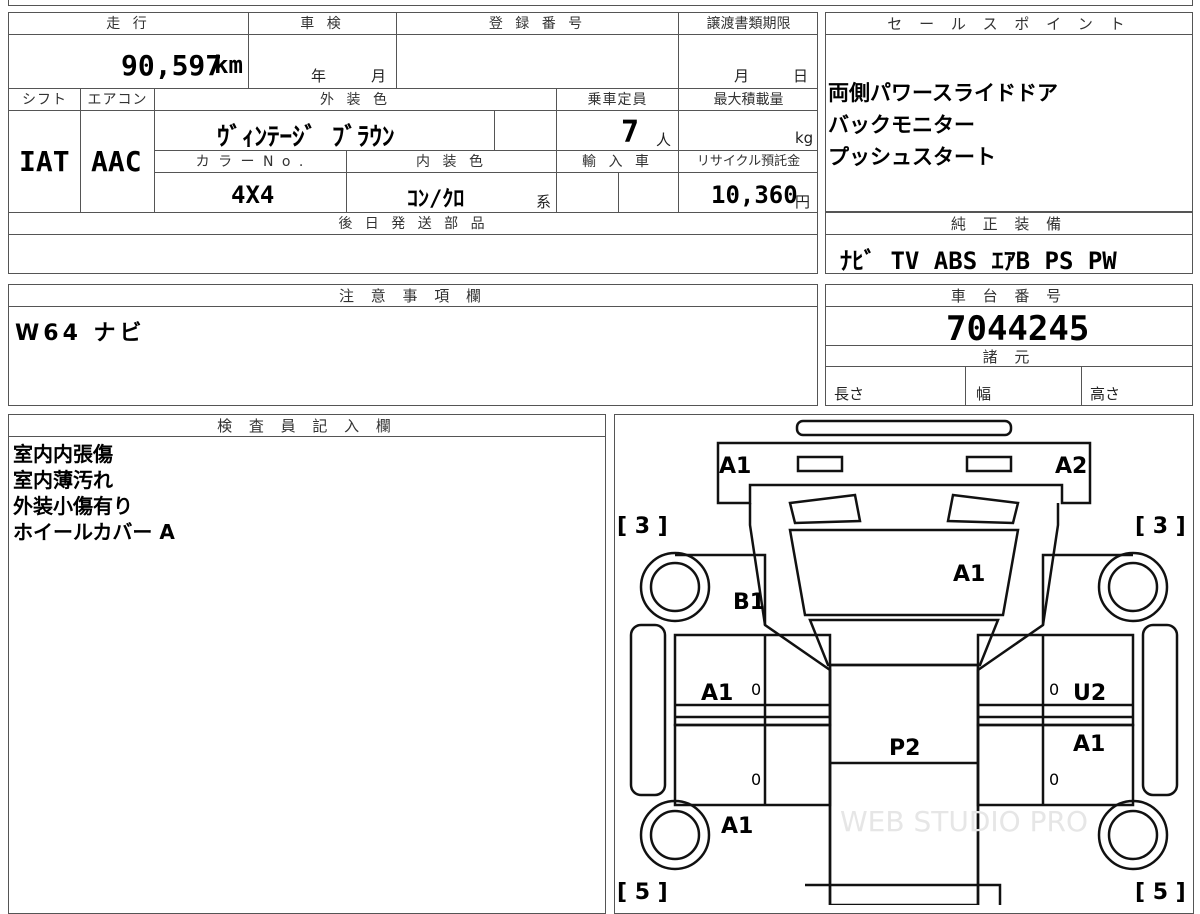  Describe the element at coordinates (618, 162) in the screenshot. I see `import-label: 輸 入 車` at that location.